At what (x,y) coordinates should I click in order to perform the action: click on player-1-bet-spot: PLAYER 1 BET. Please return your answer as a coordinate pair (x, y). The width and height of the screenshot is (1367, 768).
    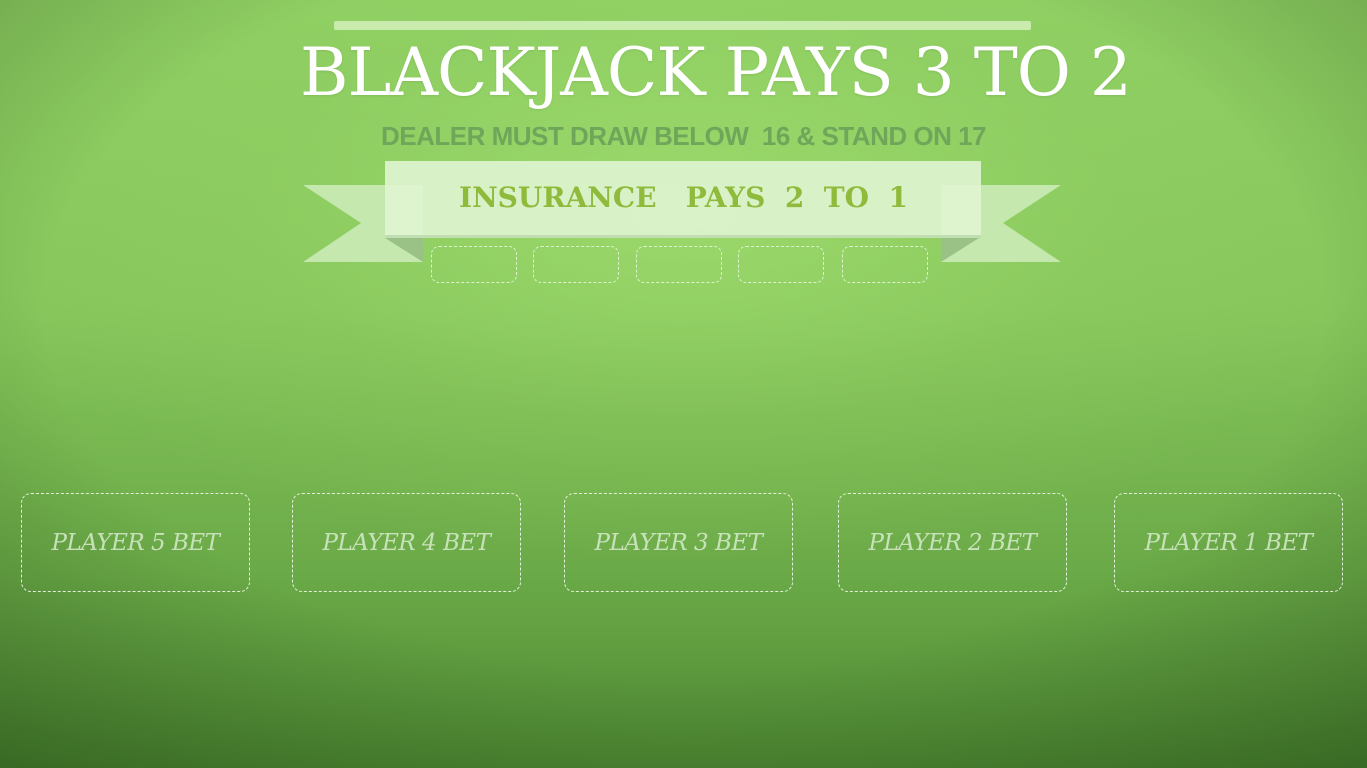
    Looking at the image, I should click on (1228, 542).